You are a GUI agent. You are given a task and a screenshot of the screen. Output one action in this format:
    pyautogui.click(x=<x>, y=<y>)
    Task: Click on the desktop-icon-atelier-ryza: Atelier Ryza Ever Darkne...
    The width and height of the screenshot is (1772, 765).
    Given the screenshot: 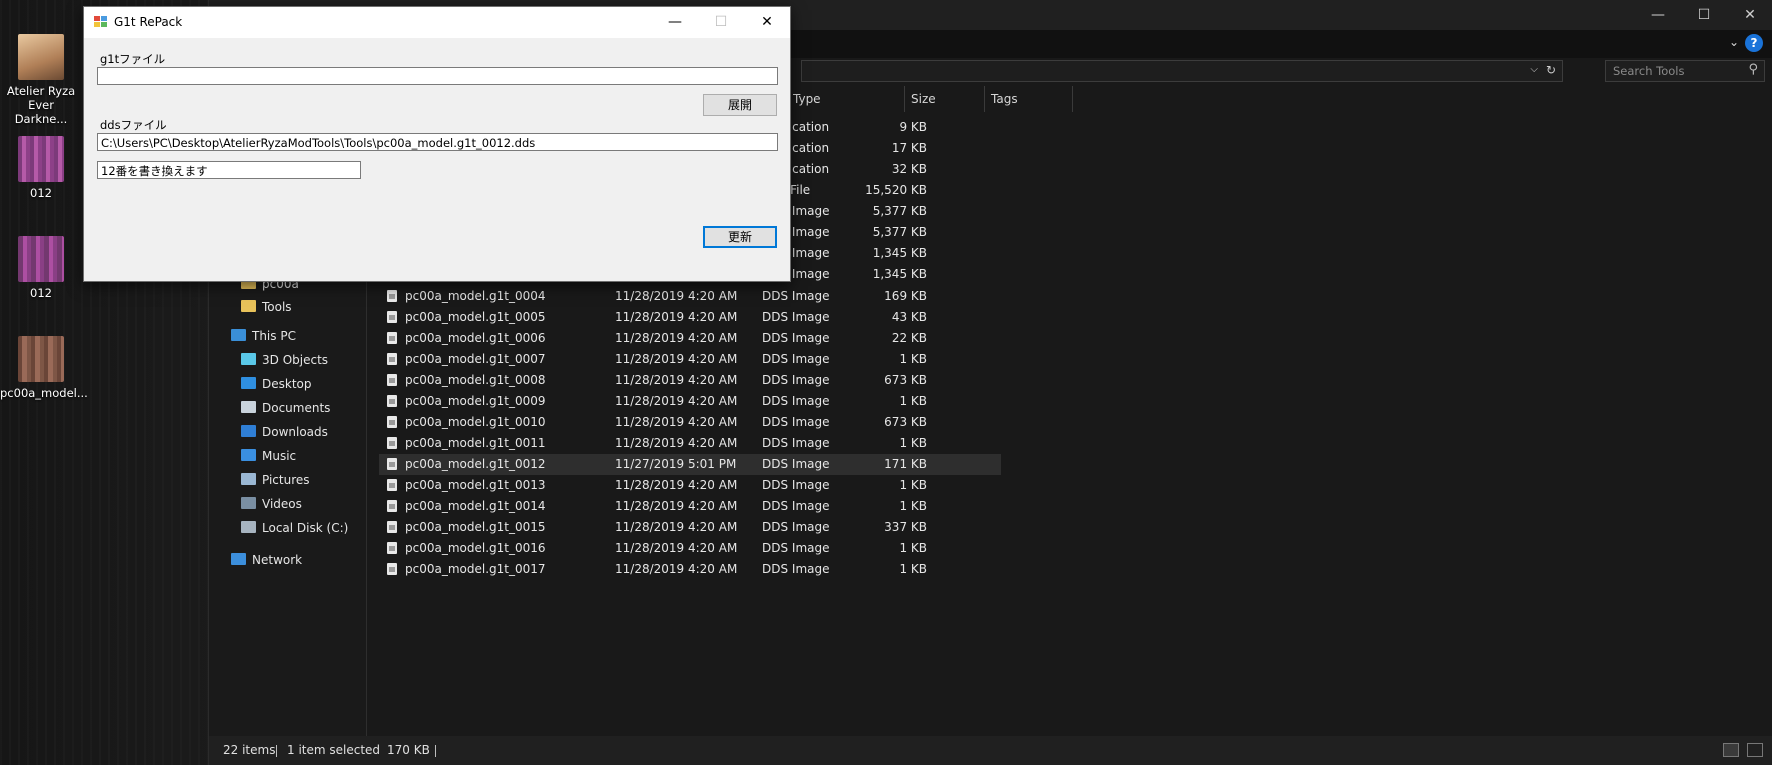 What is the action you would take?
    pyautogui.click(x=41, y=80)
    